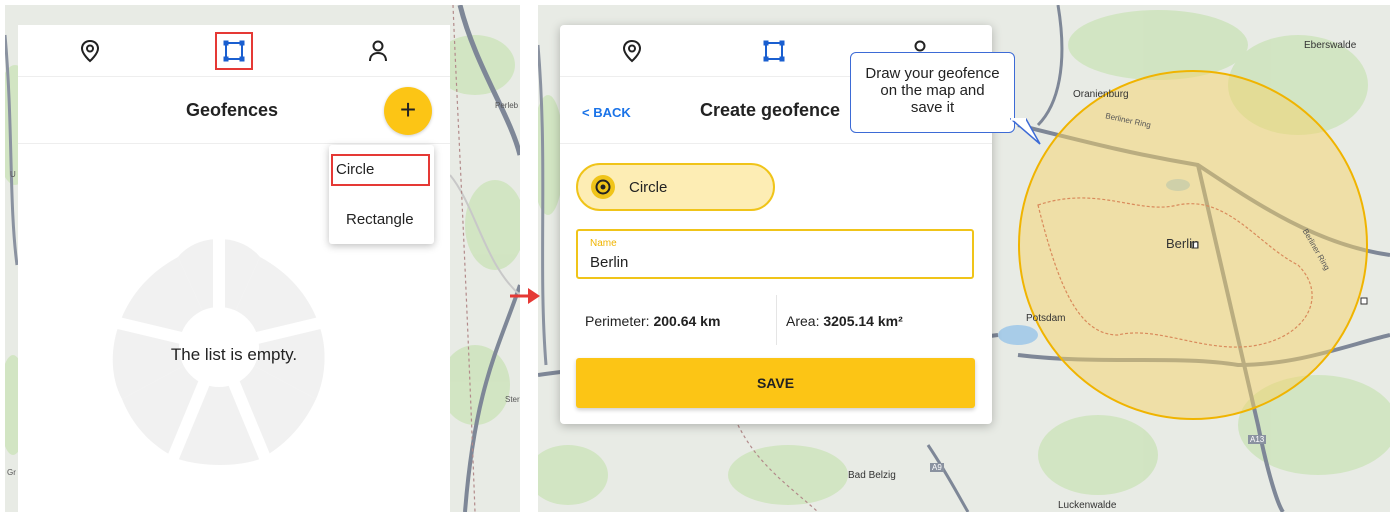 This screenshot has height=512, width=1390. I want to click on stats-divider, so click(776, 320).